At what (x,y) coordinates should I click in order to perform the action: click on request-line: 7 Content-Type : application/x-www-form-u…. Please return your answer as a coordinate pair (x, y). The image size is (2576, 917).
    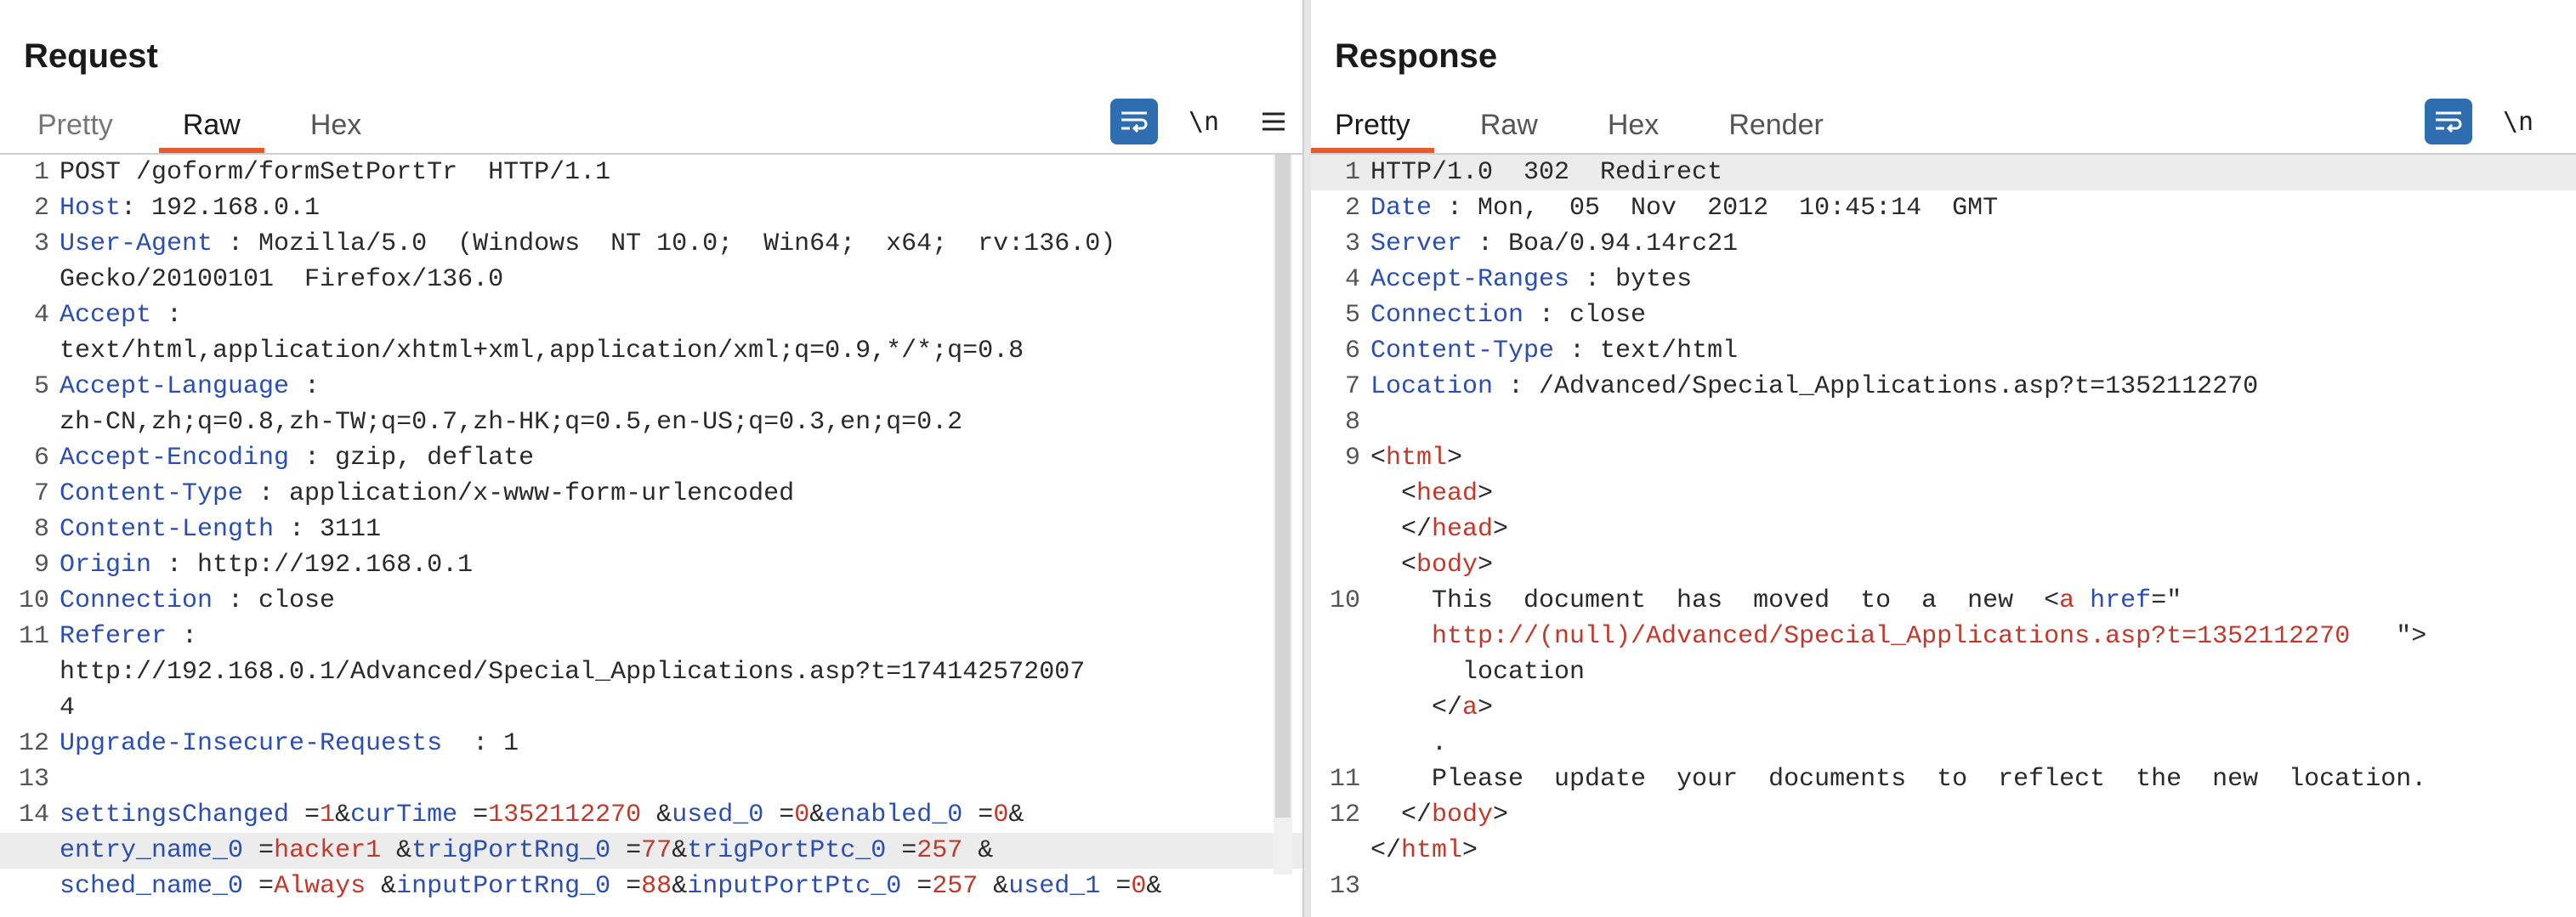
    Looking at the image, I should click on (651, 494).